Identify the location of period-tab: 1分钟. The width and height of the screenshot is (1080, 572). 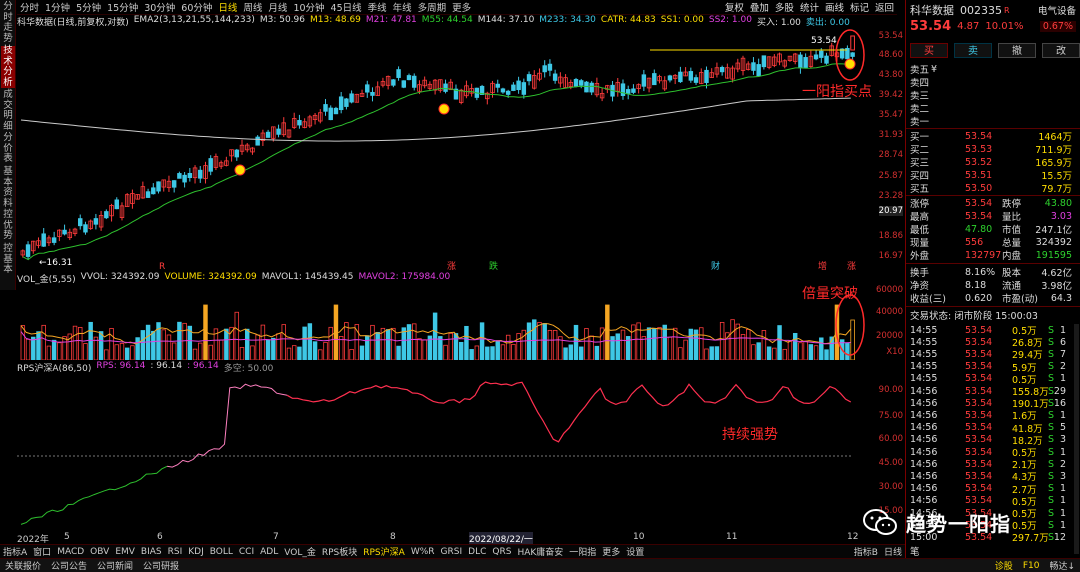
(57, 7).